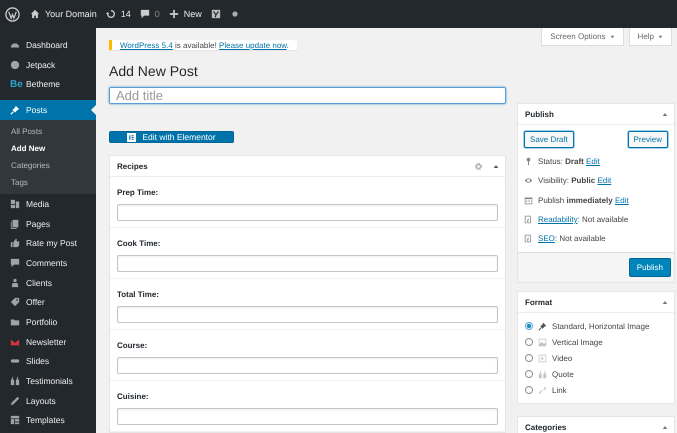 The image size is (677, 433). Describe the element at coordinates (153, 71) in the screenshot. I see `page-title: Add New Post` at that location.